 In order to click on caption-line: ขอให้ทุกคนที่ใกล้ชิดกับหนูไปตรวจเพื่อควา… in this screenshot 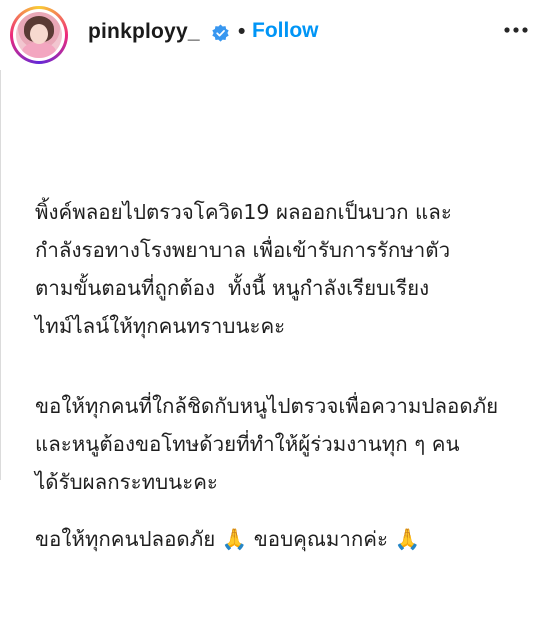, I will do `click(267, 406)`.